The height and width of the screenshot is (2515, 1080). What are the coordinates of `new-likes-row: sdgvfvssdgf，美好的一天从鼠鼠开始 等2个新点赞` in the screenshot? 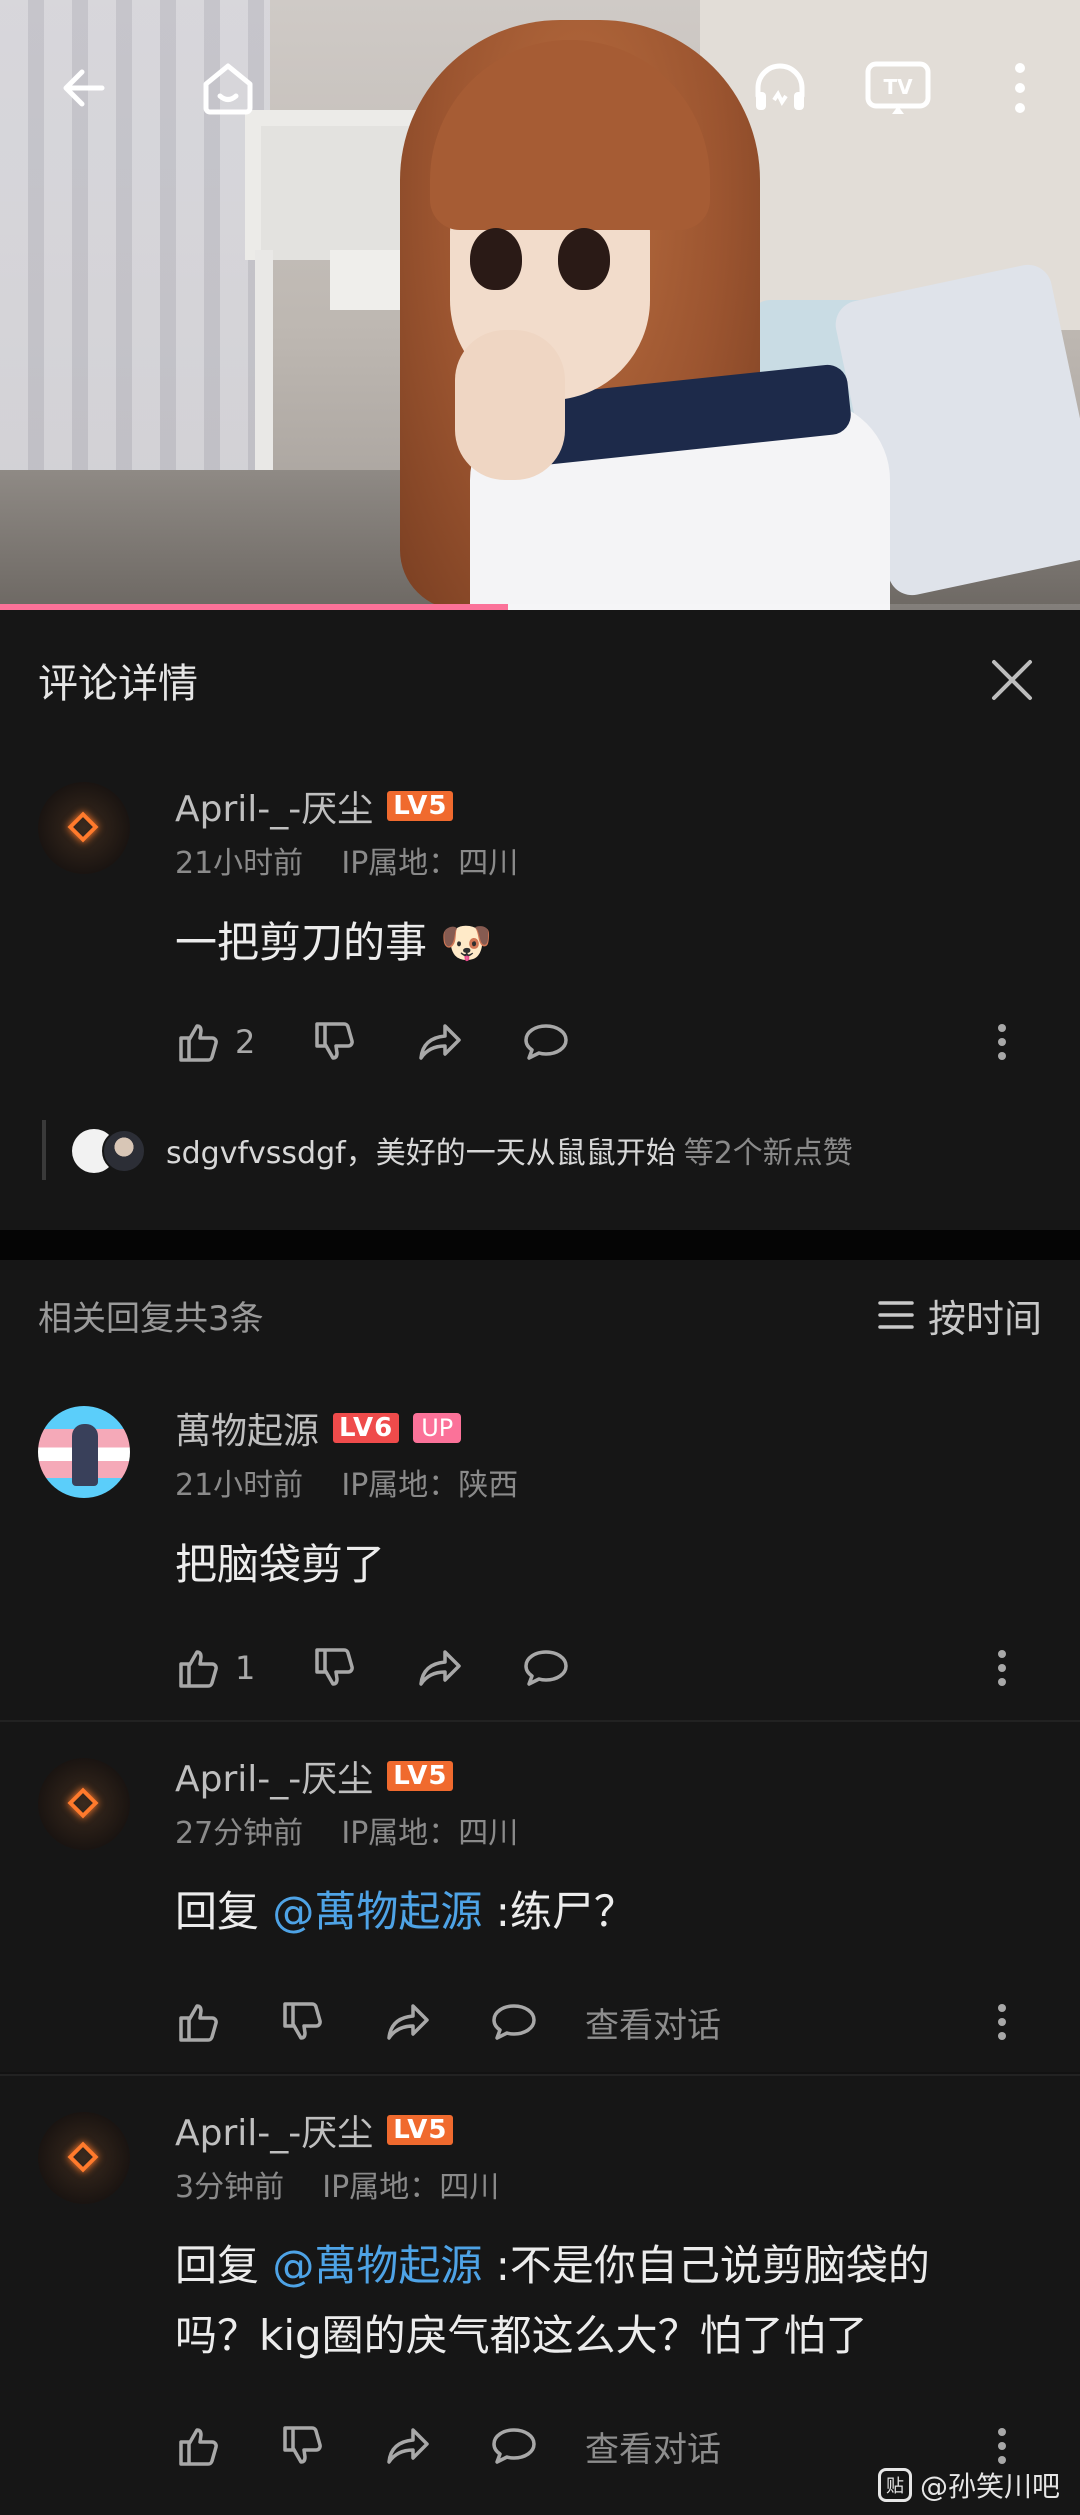 It's located at (542, 1150).